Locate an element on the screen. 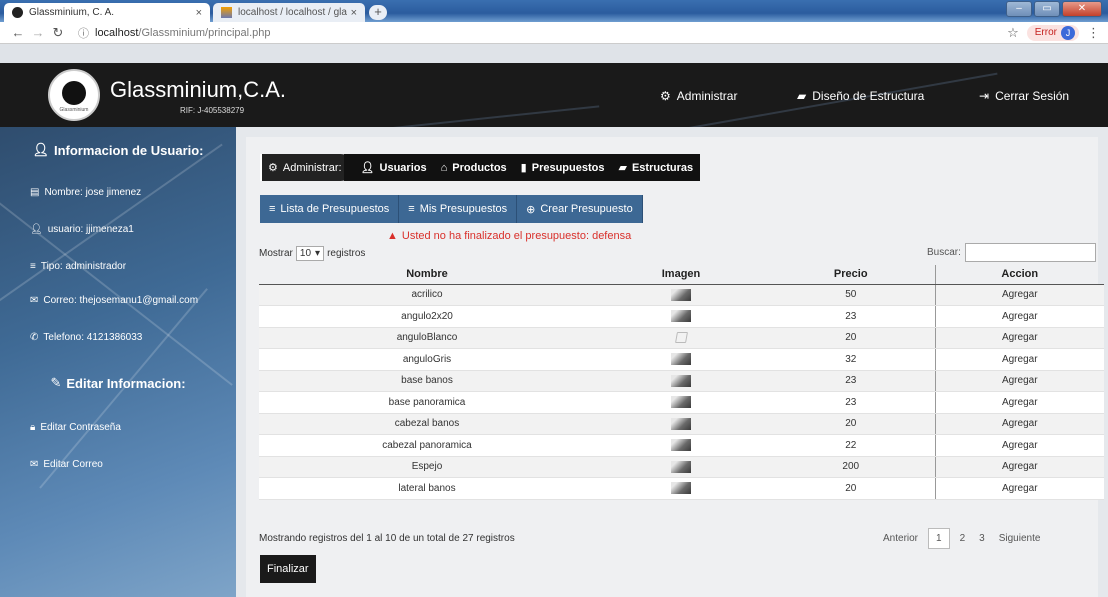 This screenshot has width=1108, height=597. tab-usuarios: 👤︎ Usuarios is located at coordinates (394, 168).